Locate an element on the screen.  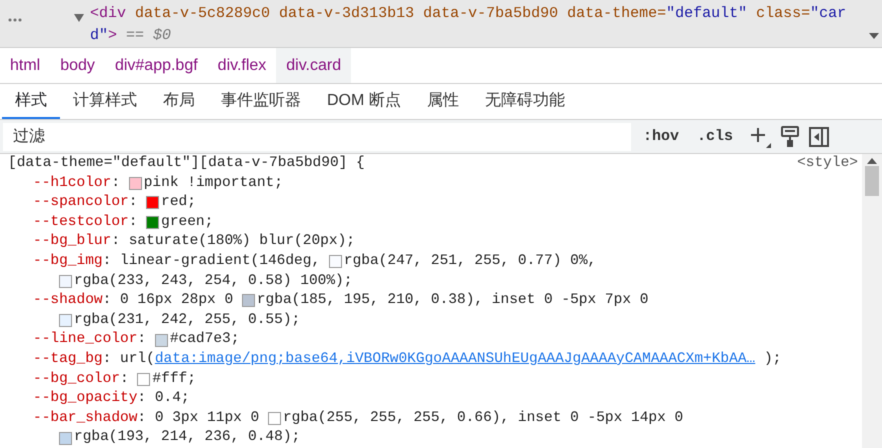
breadcrumb: div.card is located at coordinates (314, 65).